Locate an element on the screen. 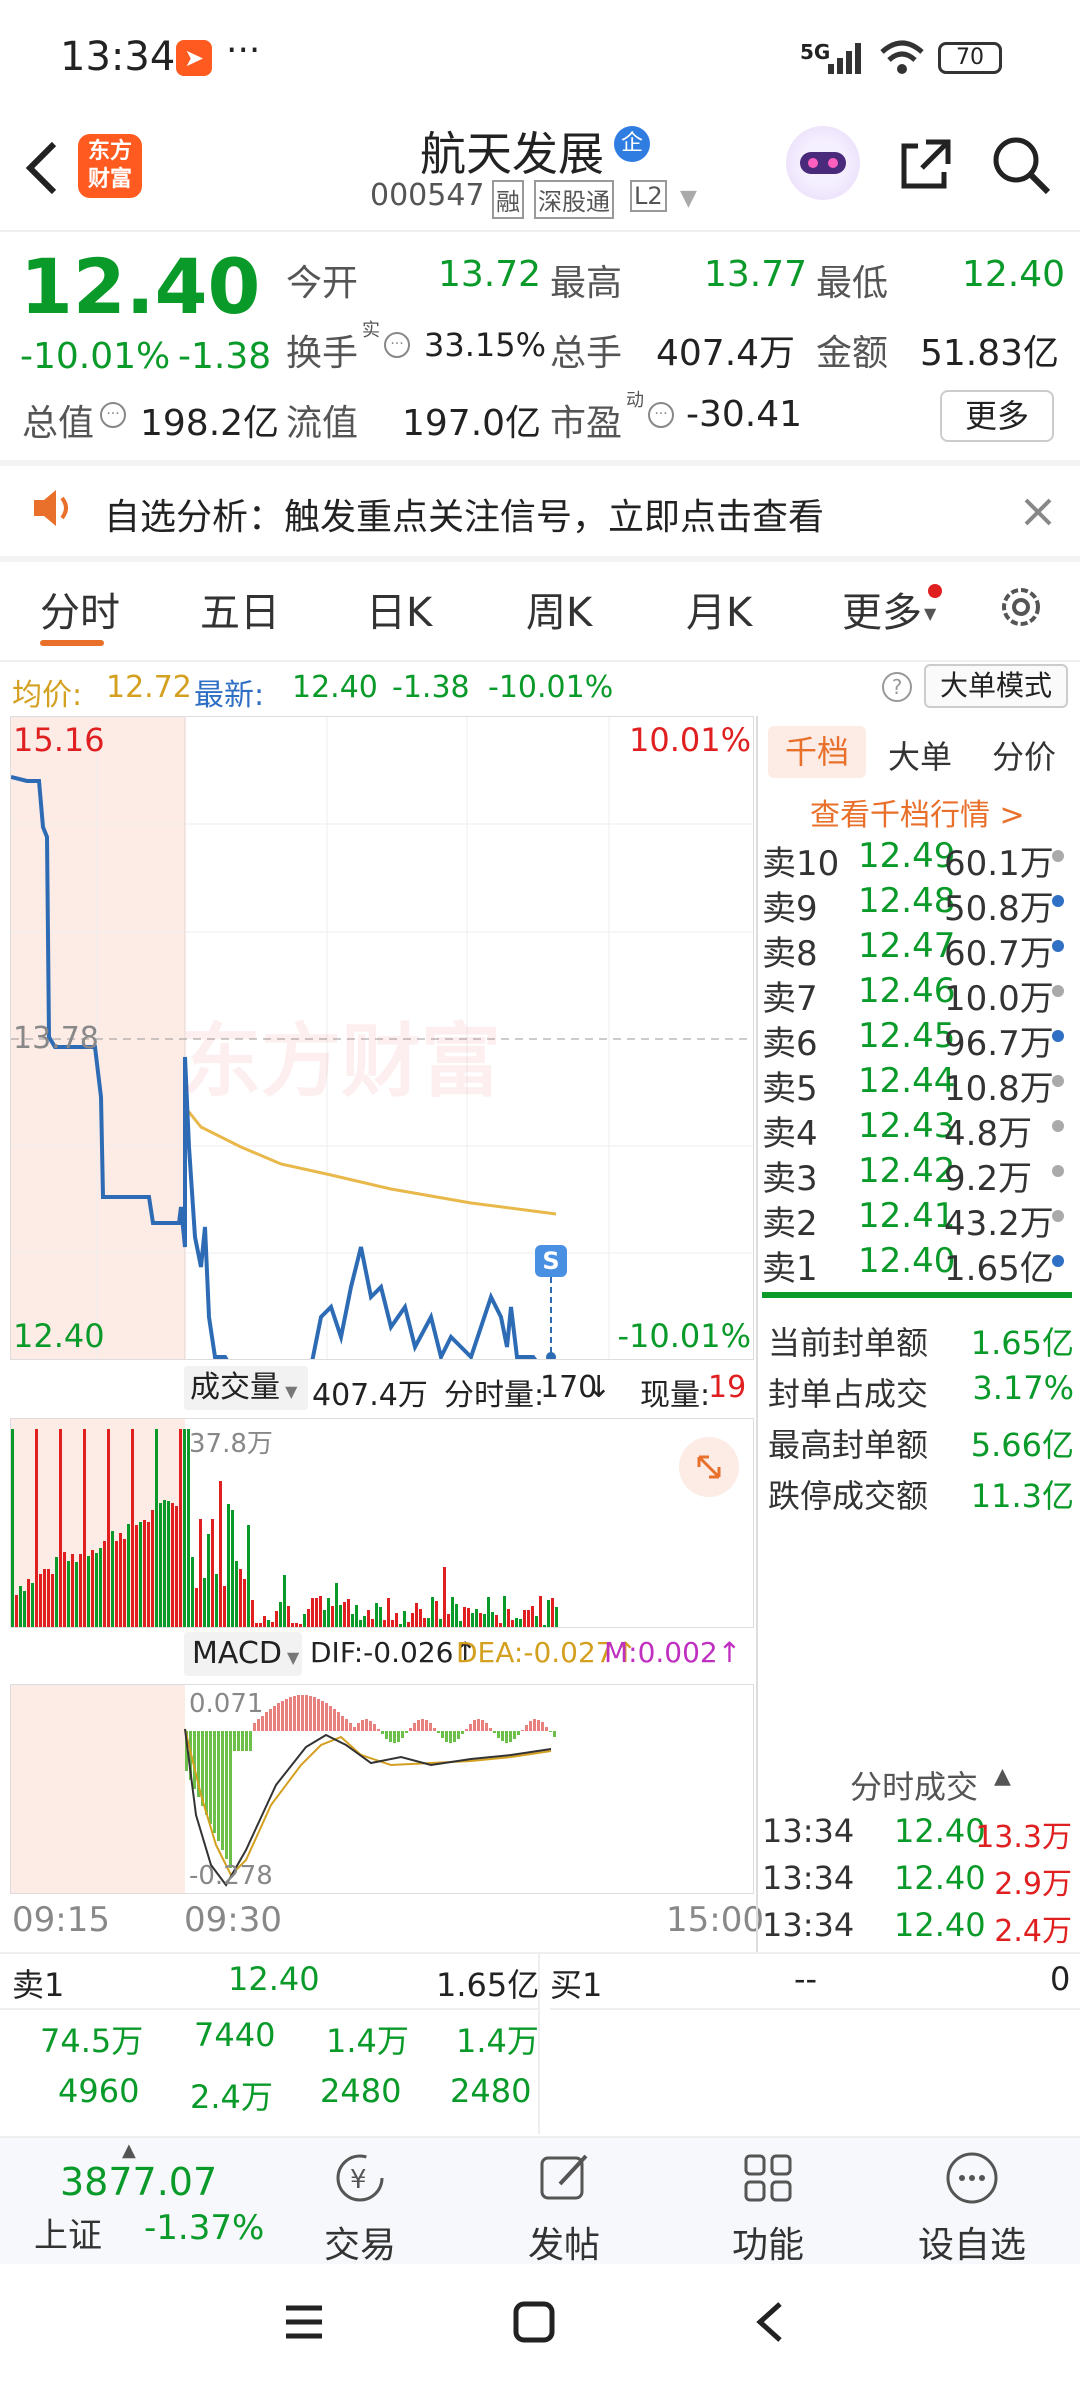 The height and width of the screenshot is (2400, 1080). robot-avatar-icon is located at coordinates (823, 163).